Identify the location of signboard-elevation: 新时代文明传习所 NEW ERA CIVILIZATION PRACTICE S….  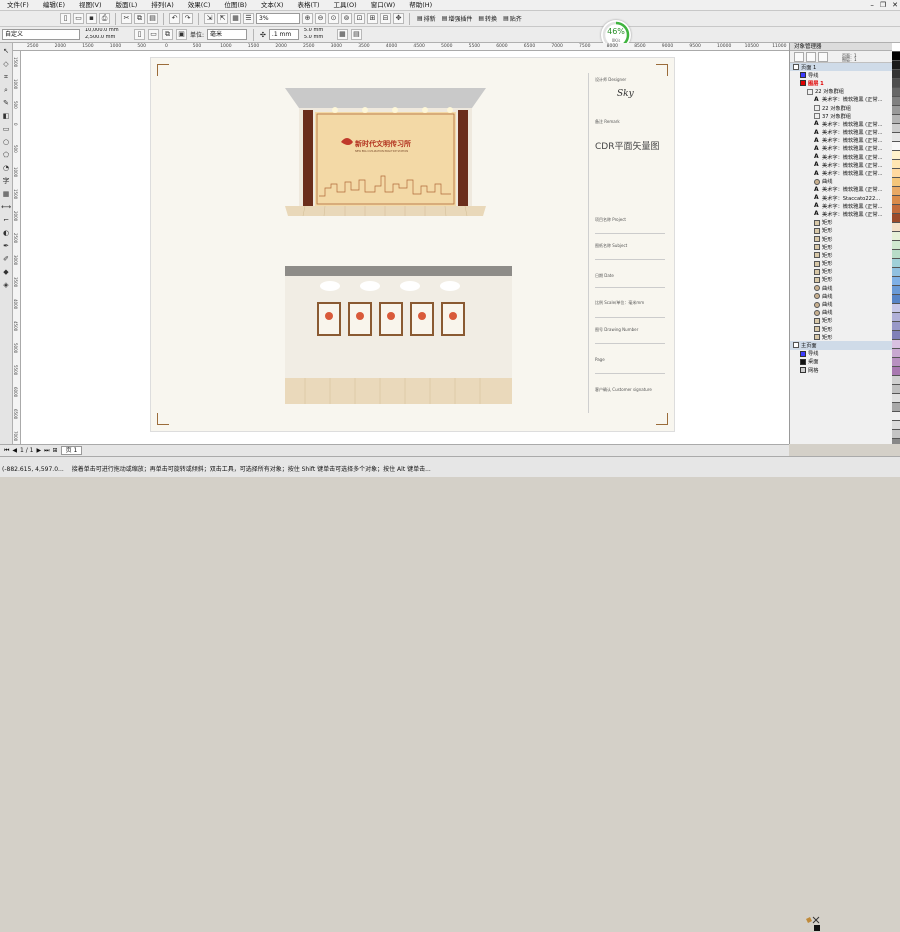
(385, 152).